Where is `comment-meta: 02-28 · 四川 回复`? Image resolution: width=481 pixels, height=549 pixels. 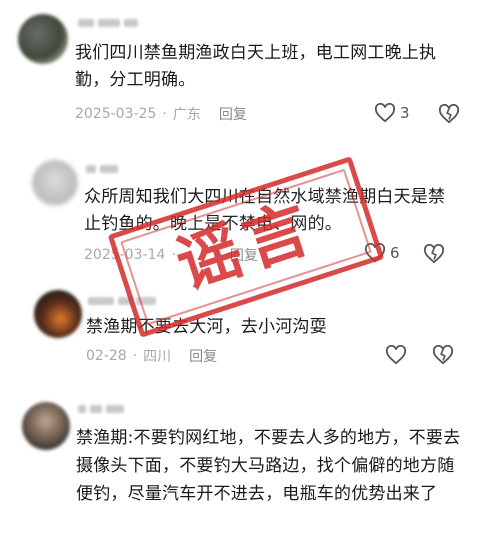 comment-meta: 02-28 · 四川 回复 is located at coordinates (151, 356).